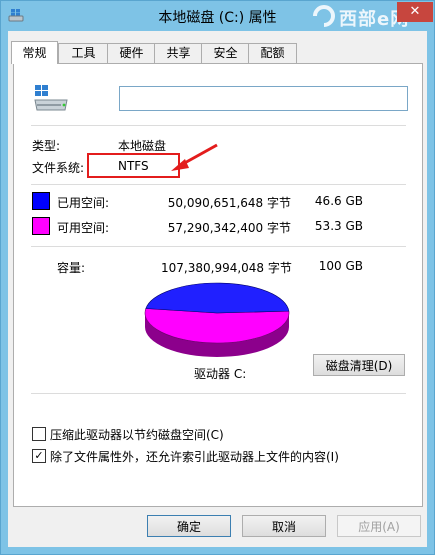 This screenshot has width=435, height=555. I want to click on tab-tools: 工具, so click(83, 53).